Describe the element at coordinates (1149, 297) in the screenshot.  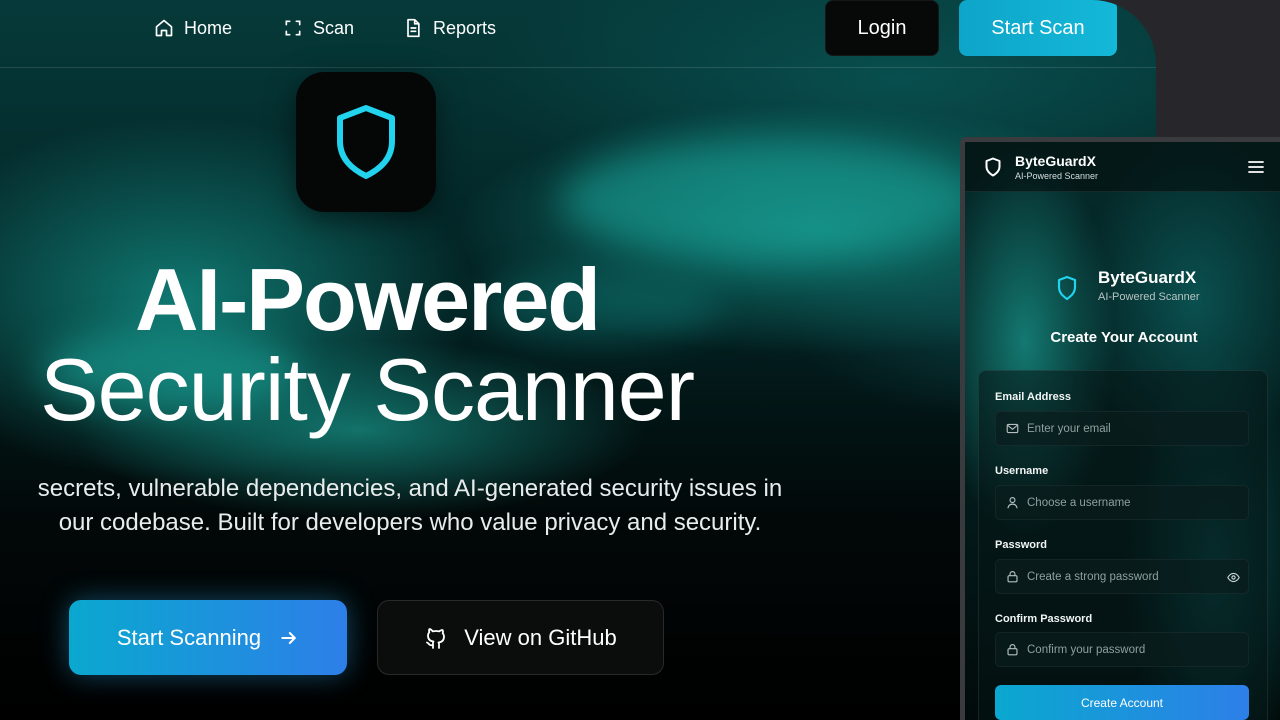
I see `form-brand-tagline: AI-Powered Scanner` at that location.